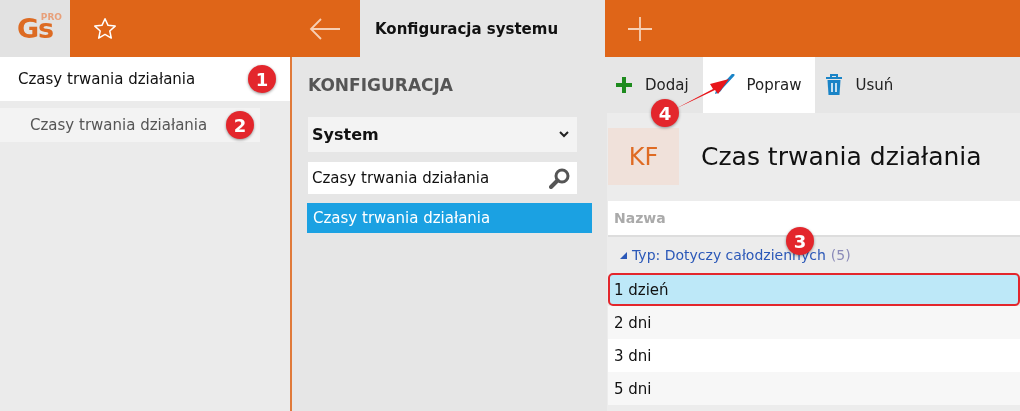 This screenshot has width=1020, height=411. Describe the element at coordinates (814, 355) in the screenshot. I see `table-row: 3 dni` at that location.